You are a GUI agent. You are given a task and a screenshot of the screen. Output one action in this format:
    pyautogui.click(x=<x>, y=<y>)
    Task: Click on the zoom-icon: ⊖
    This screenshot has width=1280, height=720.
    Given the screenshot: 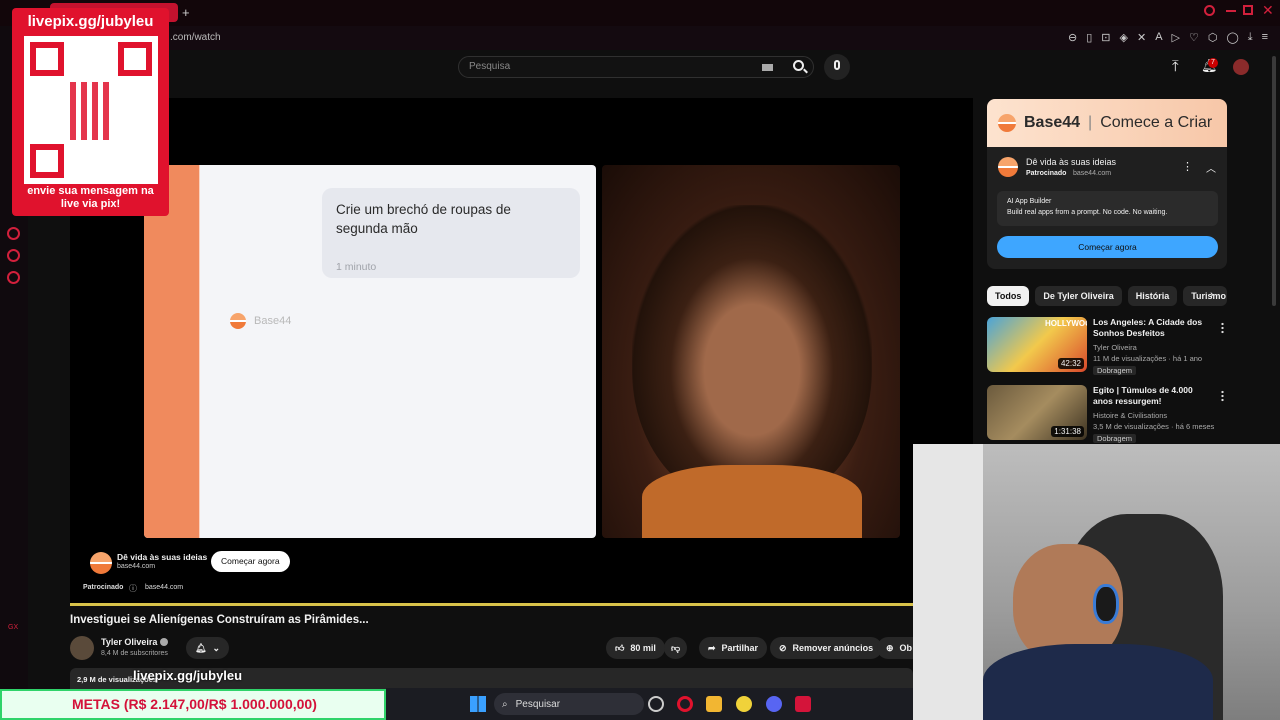 What is the action you would take?
    pyautogui.click(x=1072, y=37)
    